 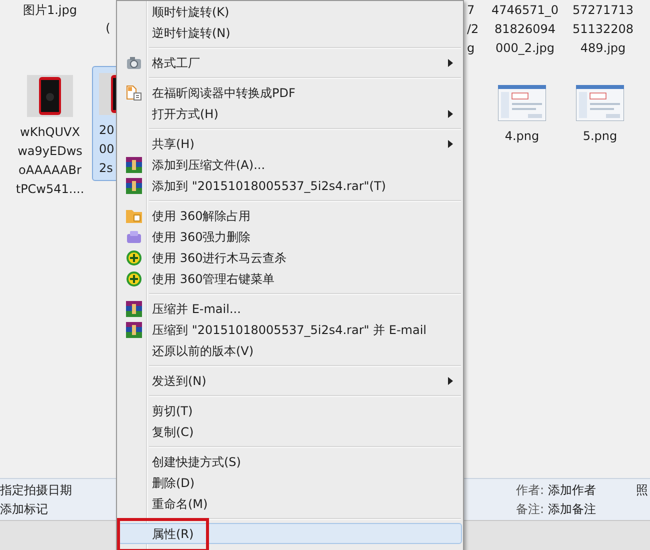 What do you see at coordinates (106, 130) in the screenshot?
I see `file-name: 20` at bounding box center [106, 130].